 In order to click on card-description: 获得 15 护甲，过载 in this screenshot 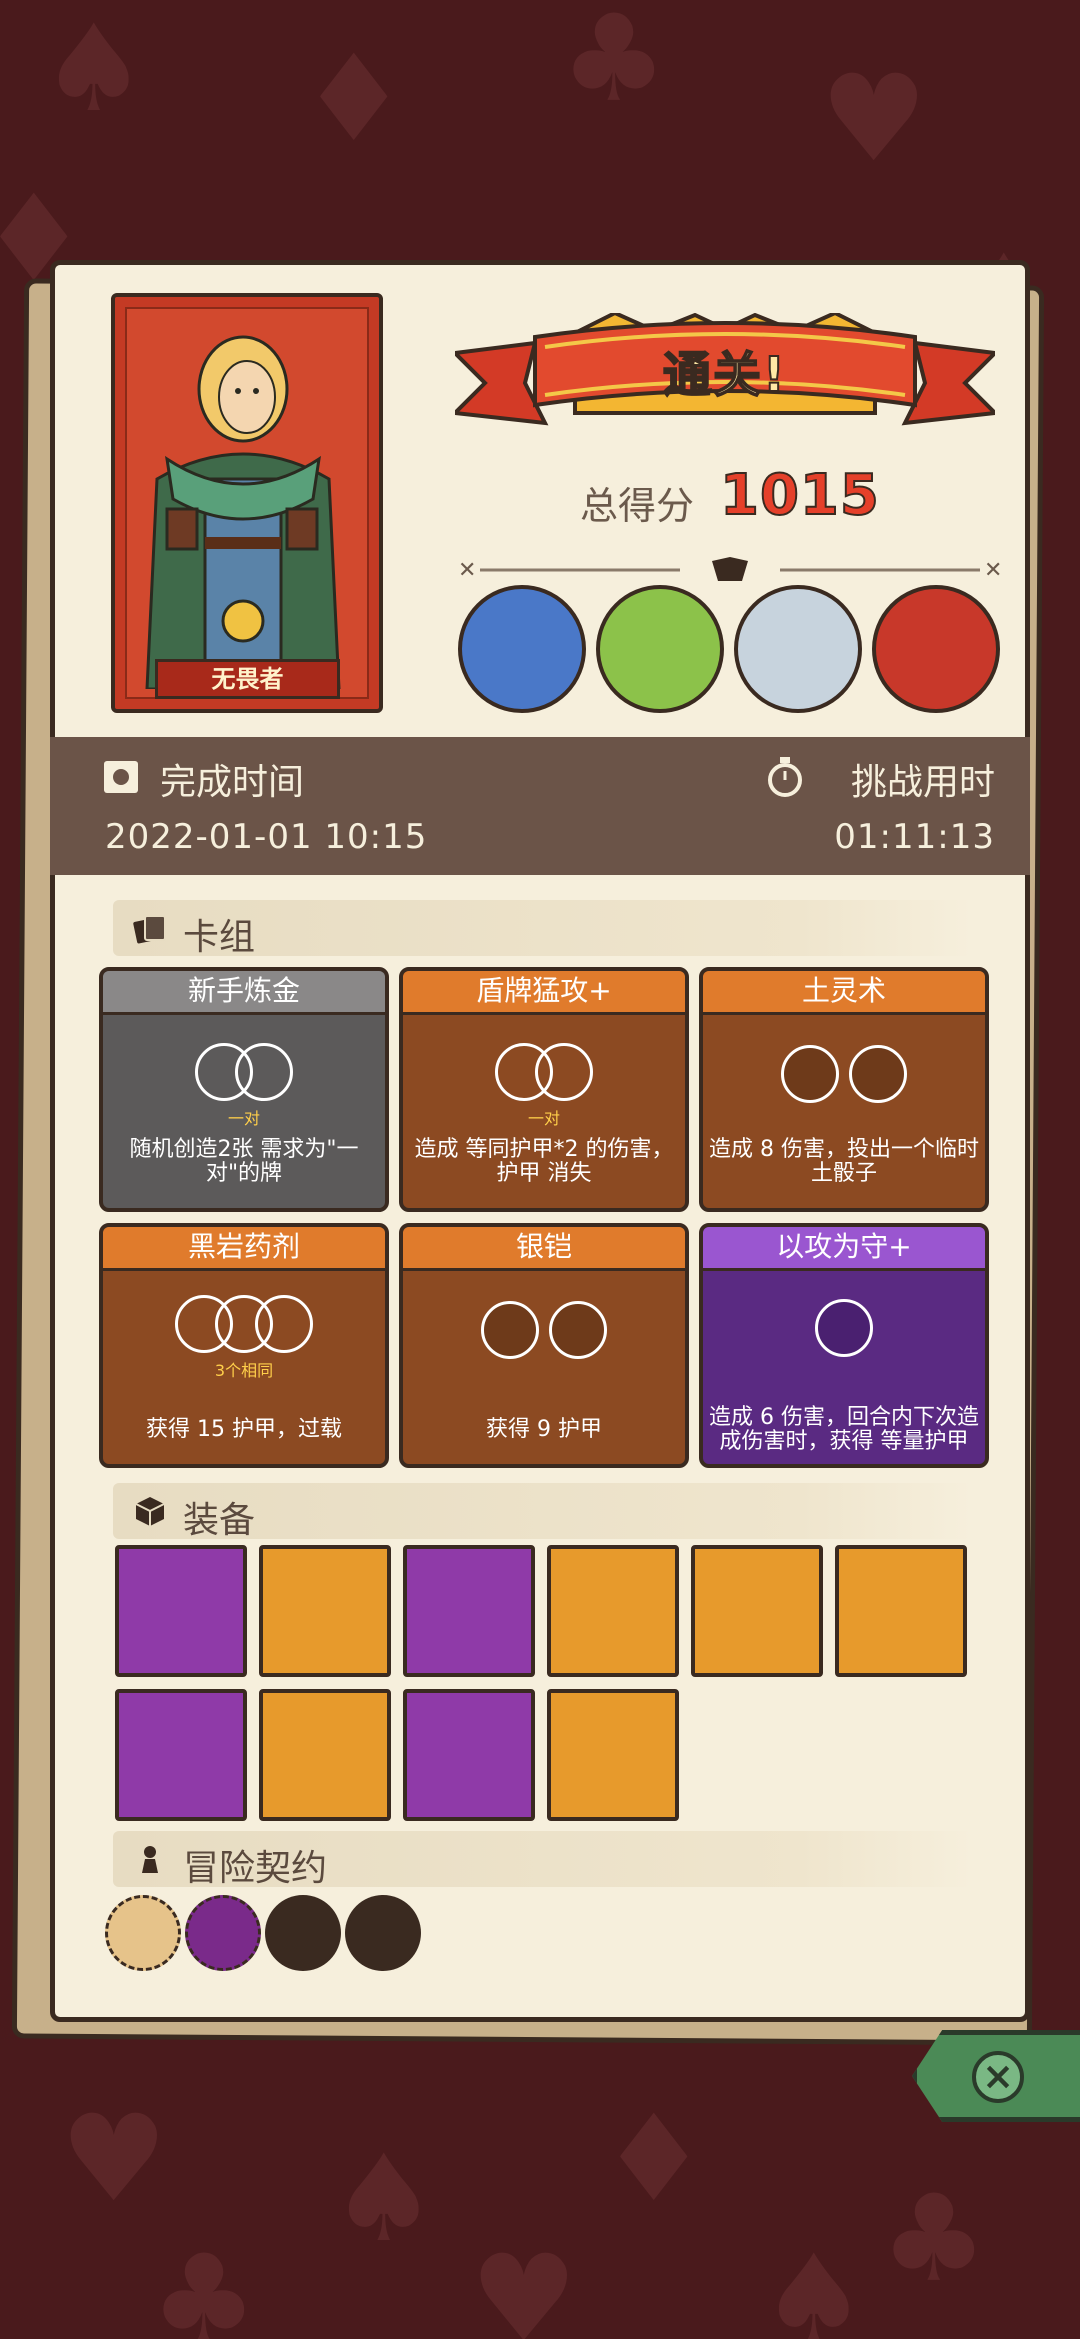, I will do `click(244, 1429)`.